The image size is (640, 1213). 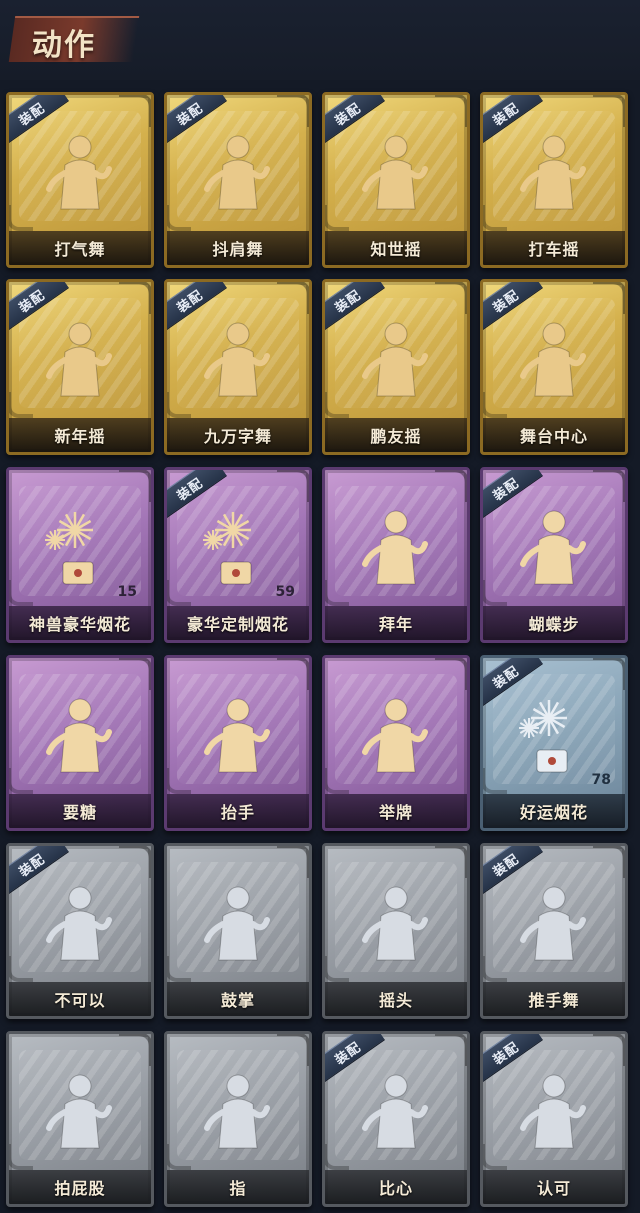 I want to click on card-label-bar: 拜年, so click(x=396, y=623).